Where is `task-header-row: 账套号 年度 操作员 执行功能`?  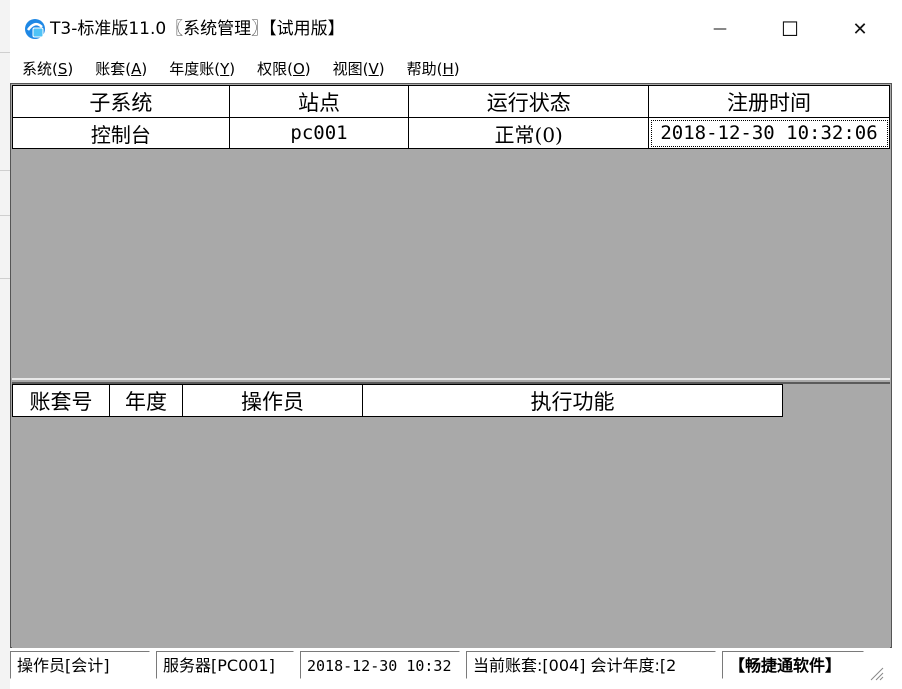
task-header-row: 账套号 年度 操作员 执行功能 is located at coordinates (397, 400).